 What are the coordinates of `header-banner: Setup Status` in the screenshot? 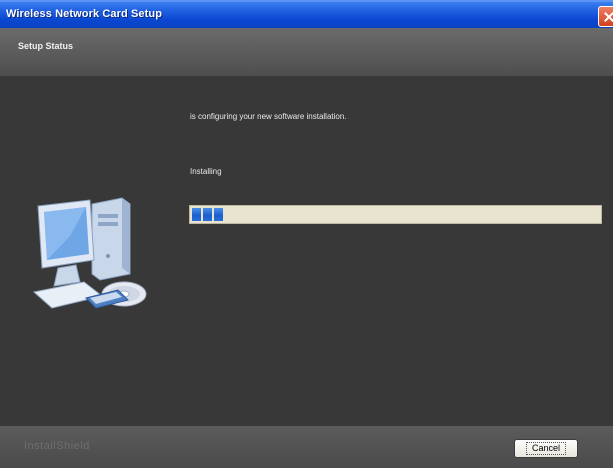 It's located at (306, 52).